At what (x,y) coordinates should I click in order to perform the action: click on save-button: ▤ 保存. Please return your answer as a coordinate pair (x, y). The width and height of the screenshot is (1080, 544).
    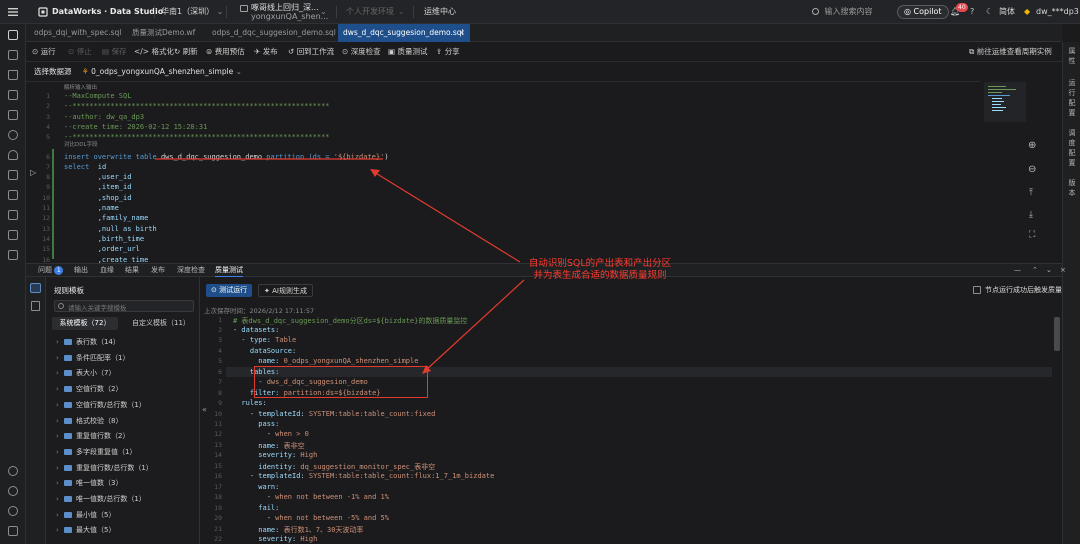
    Looking at the image, I should click on (114, 52).